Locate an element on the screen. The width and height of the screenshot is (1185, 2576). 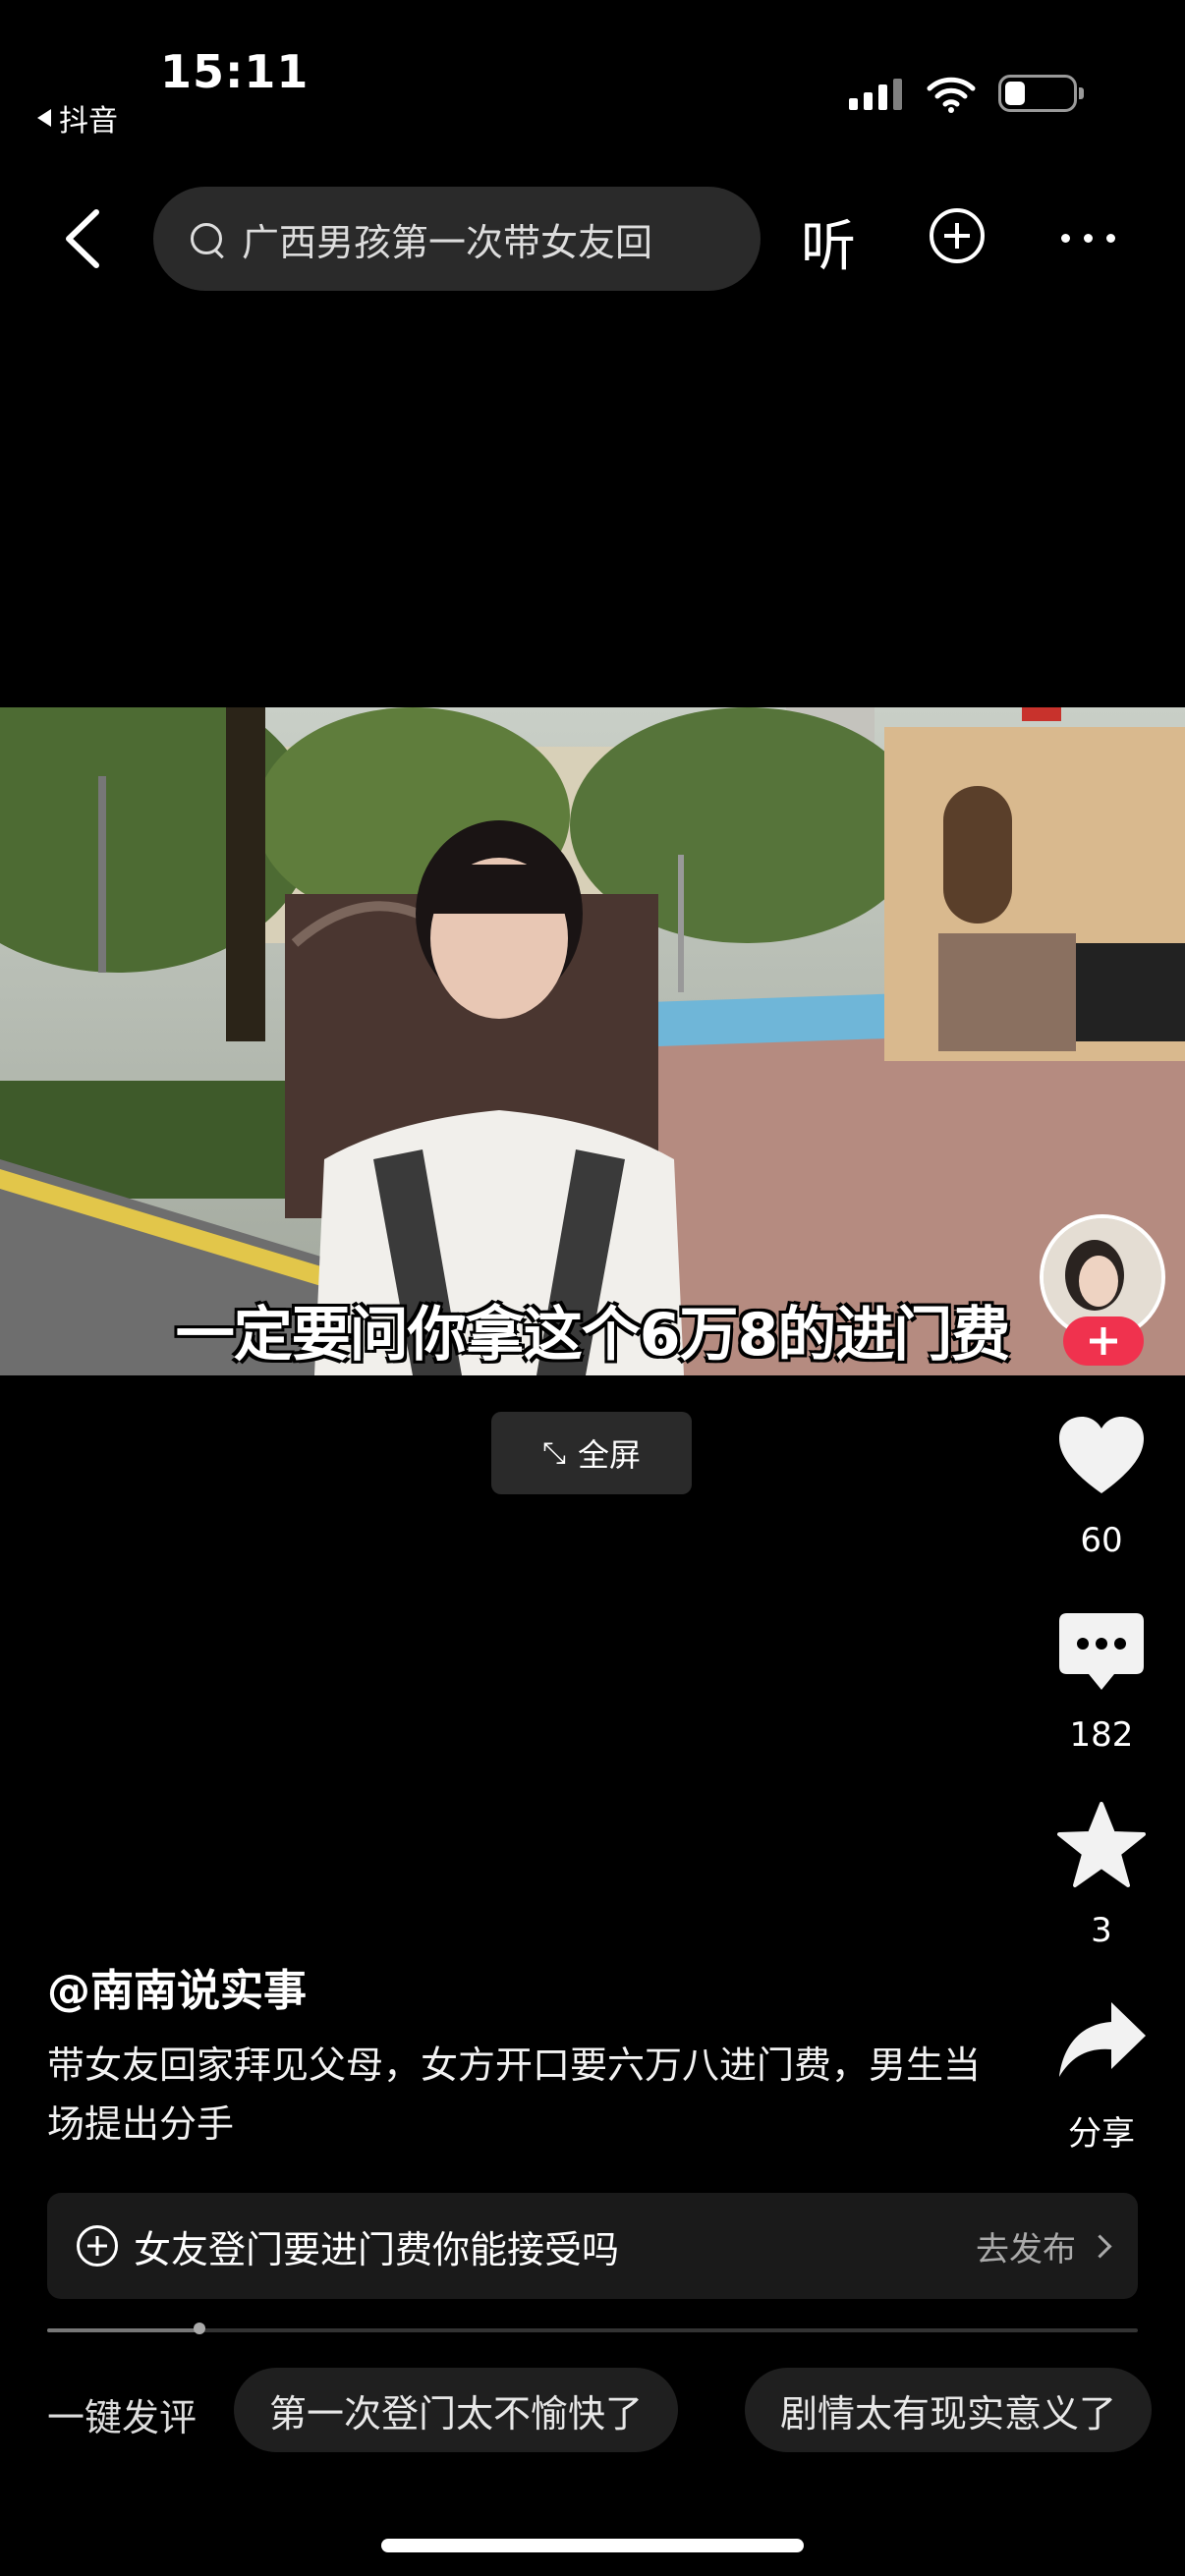
topic-bar: 女友登门要进门费你能接受吗 去发布 is located at coordinates (592, 2246).